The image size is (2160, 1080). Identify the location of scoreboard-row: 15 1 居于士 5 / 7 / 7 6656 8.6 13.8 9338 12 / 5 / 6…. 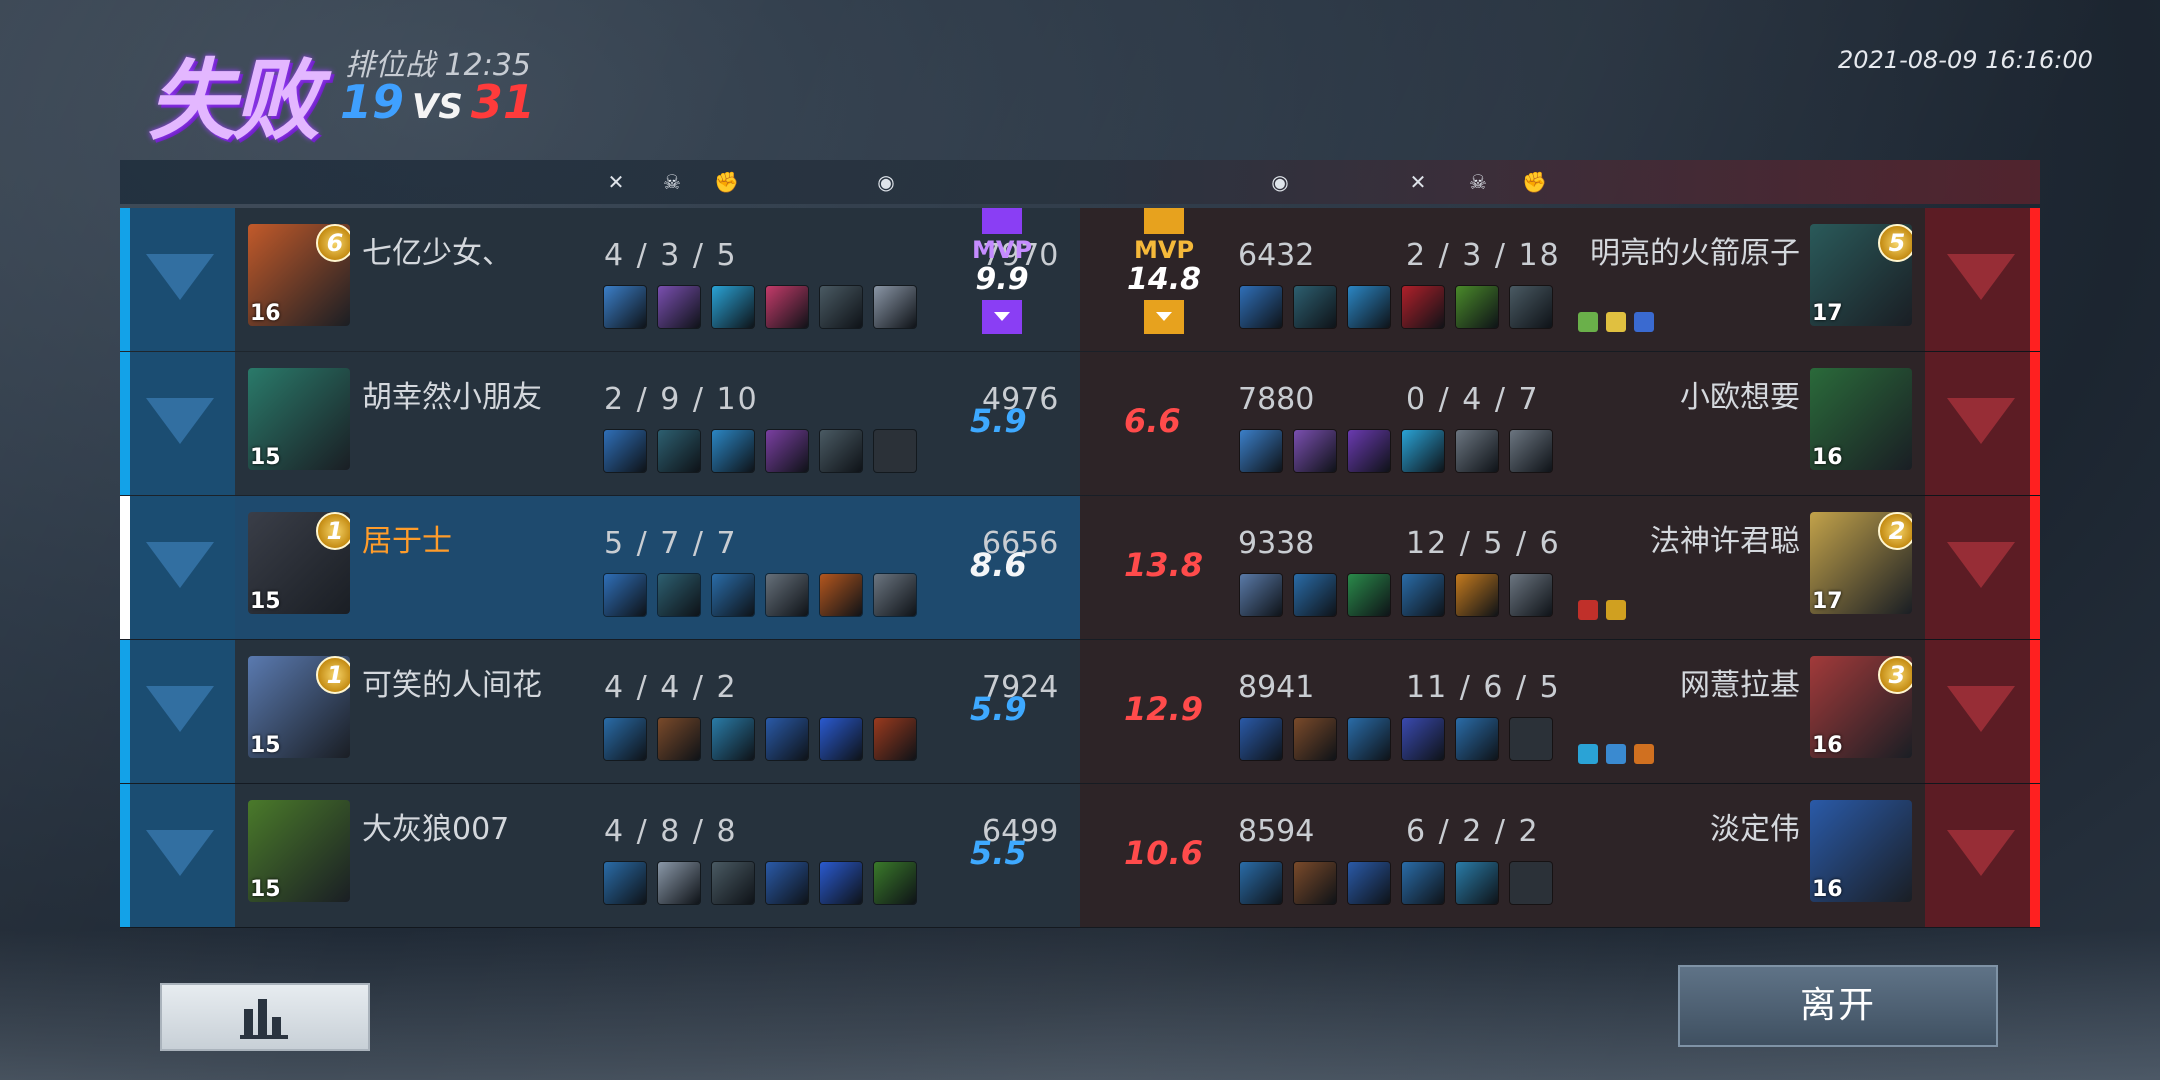
(1080, 568).